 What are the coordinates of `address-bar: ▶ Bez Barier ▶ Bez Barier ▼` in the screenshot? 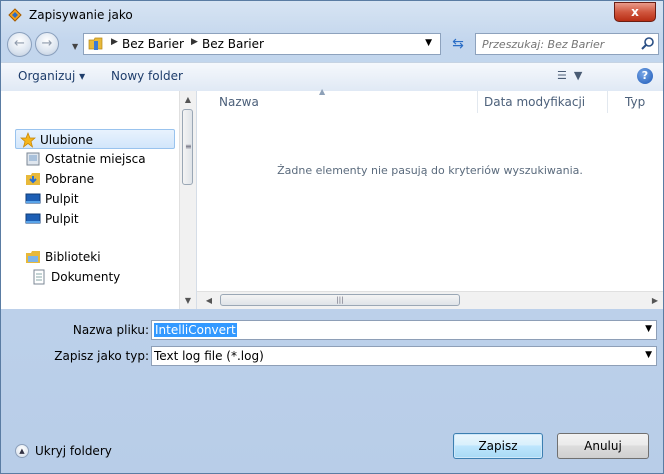 It's located at (262, 44).